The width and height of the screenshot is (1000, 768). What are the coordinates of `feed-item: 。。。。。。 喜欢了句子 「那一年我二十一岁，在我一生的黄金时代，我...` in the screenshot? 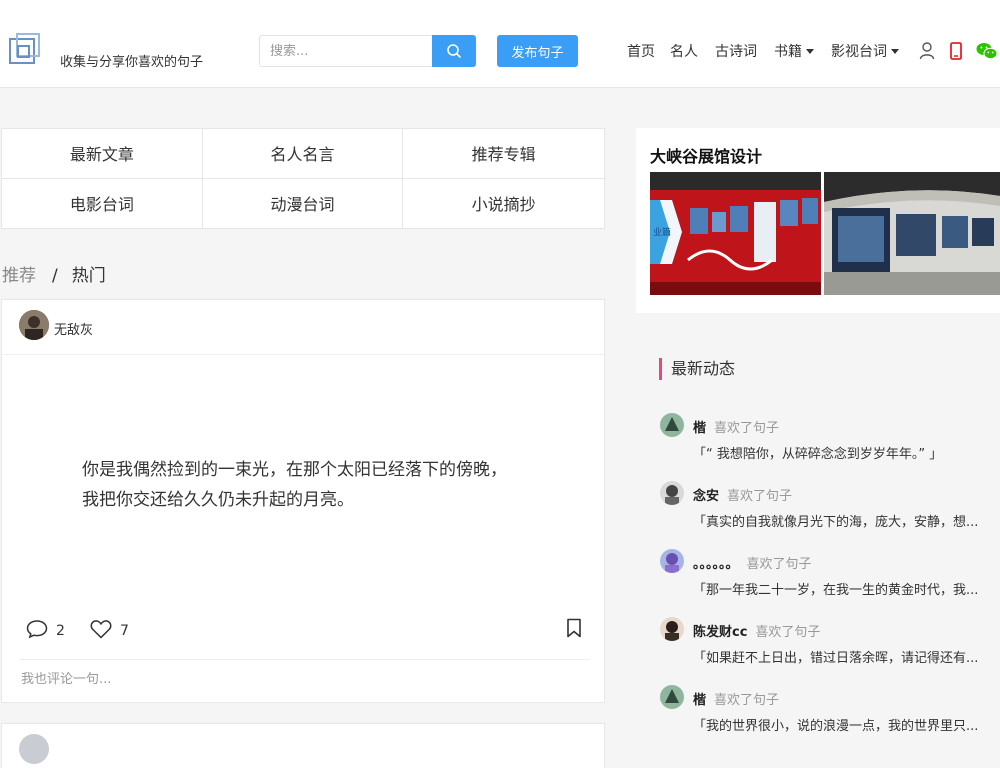 It's located at (830, 577).